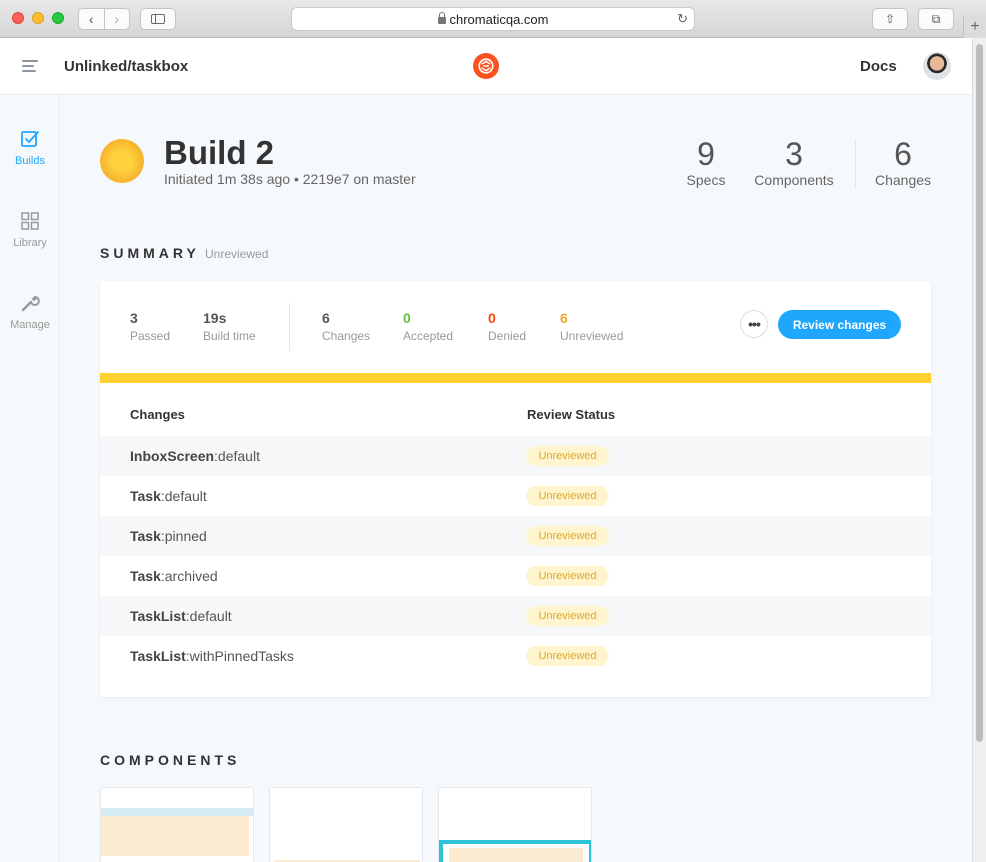 The width and height of the screenshot is (986, 862). What do you see at coordinates (30, 221) in the screenshot?
I see `library-grid-icon` at bounding box center [30, 221].